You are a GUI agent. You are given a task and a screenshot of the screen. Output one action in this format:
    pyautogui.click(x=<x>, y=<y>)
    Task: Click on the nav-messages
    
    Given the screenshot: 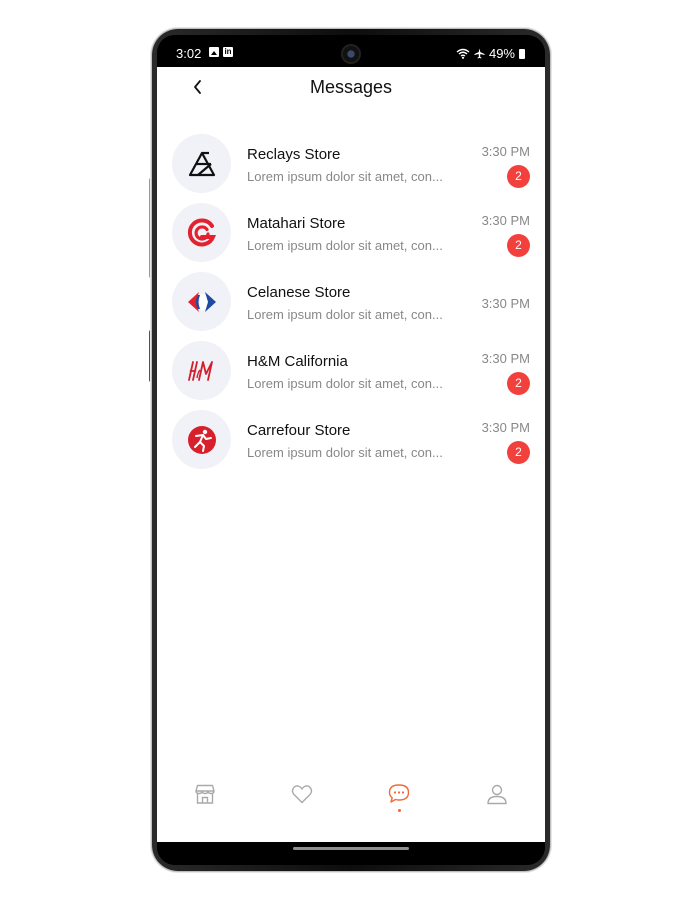 What is the action you would take?
    pyautogui.click(x=399, y=802)
    